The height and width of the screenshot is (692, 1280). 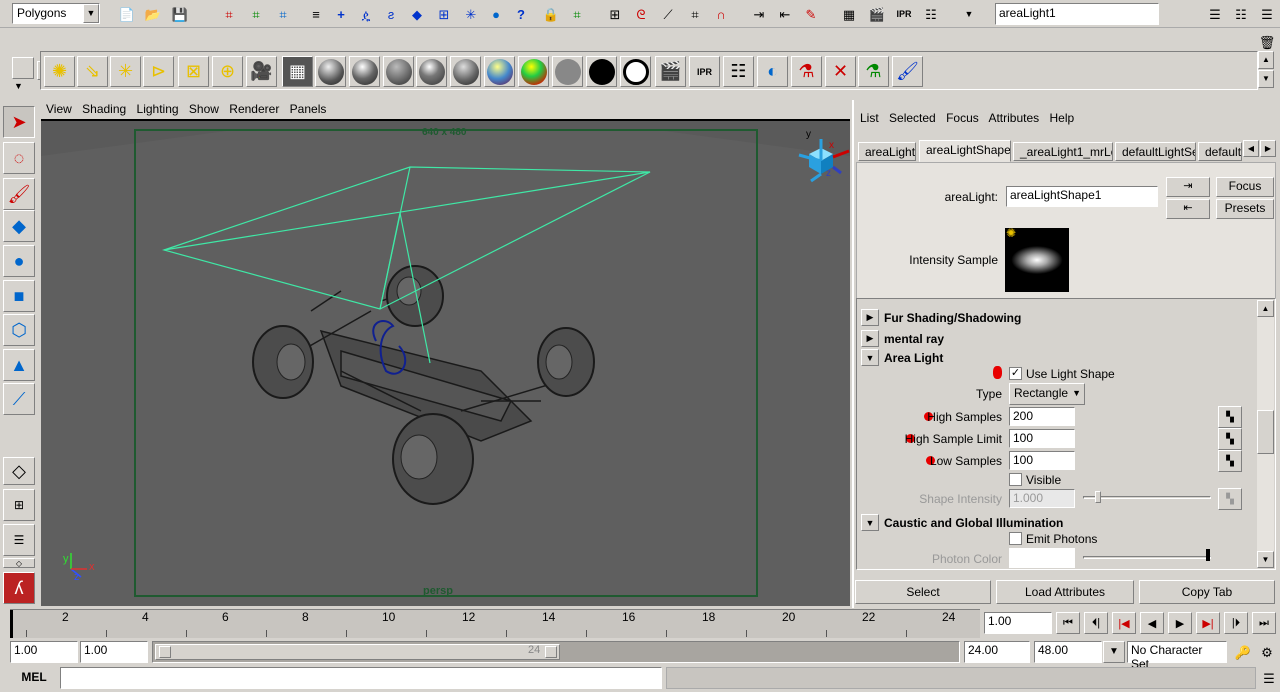 I want to click on attr-scrollbar: ▲ ▼, so click(x=1265, y=434).